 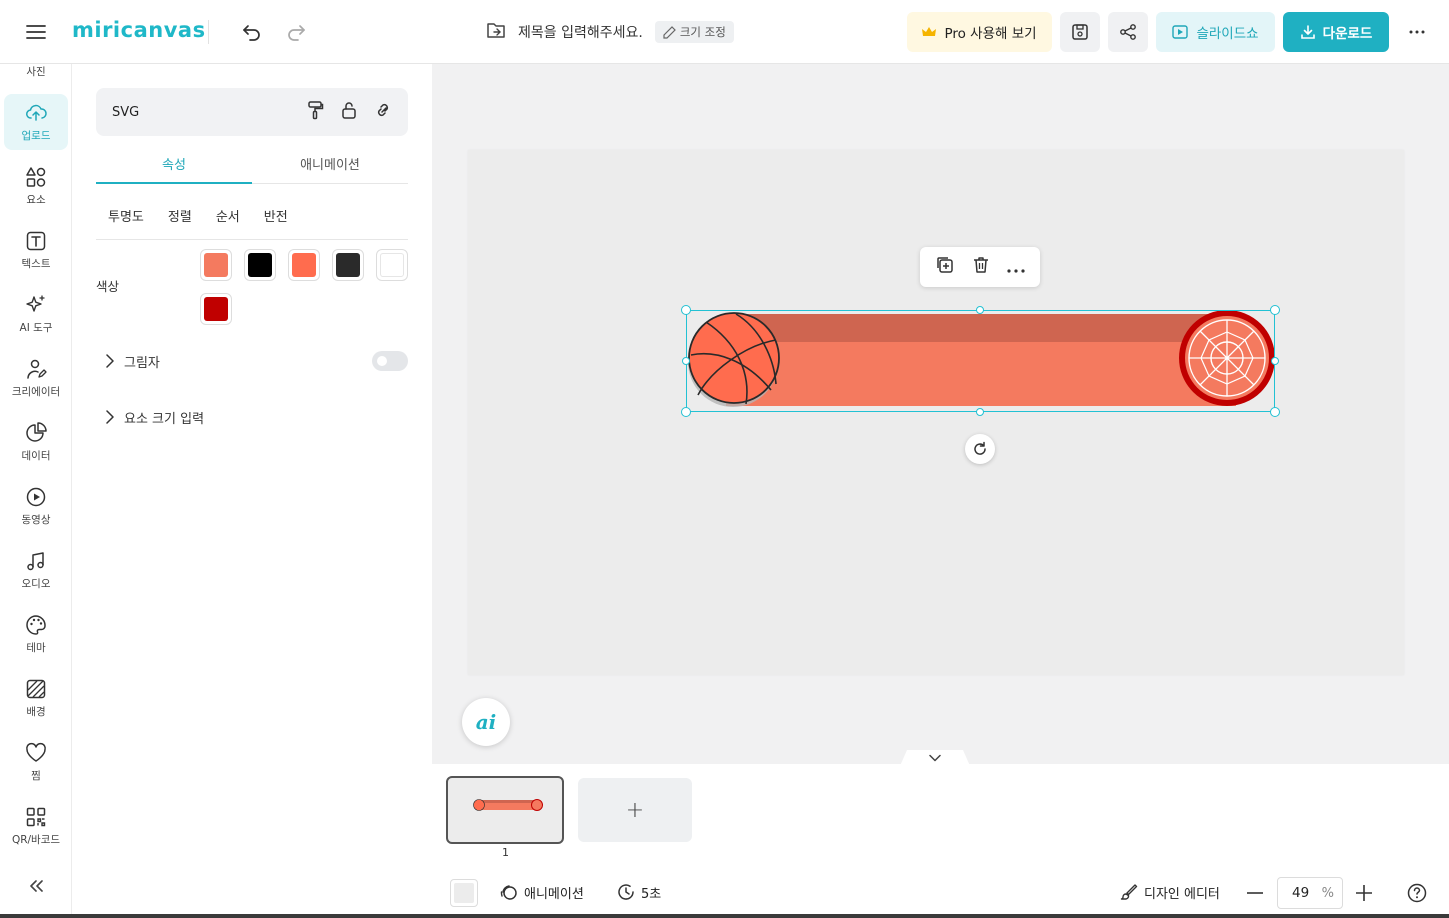 I want to click on background-color-button, so click(x=464, y=893).